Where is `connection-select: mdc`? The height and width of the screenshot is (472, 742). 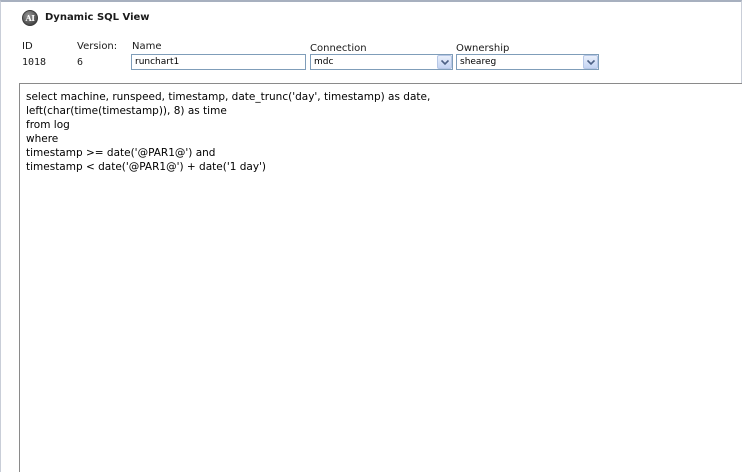
connection-select: mdc is located at coordinates (381, 62).